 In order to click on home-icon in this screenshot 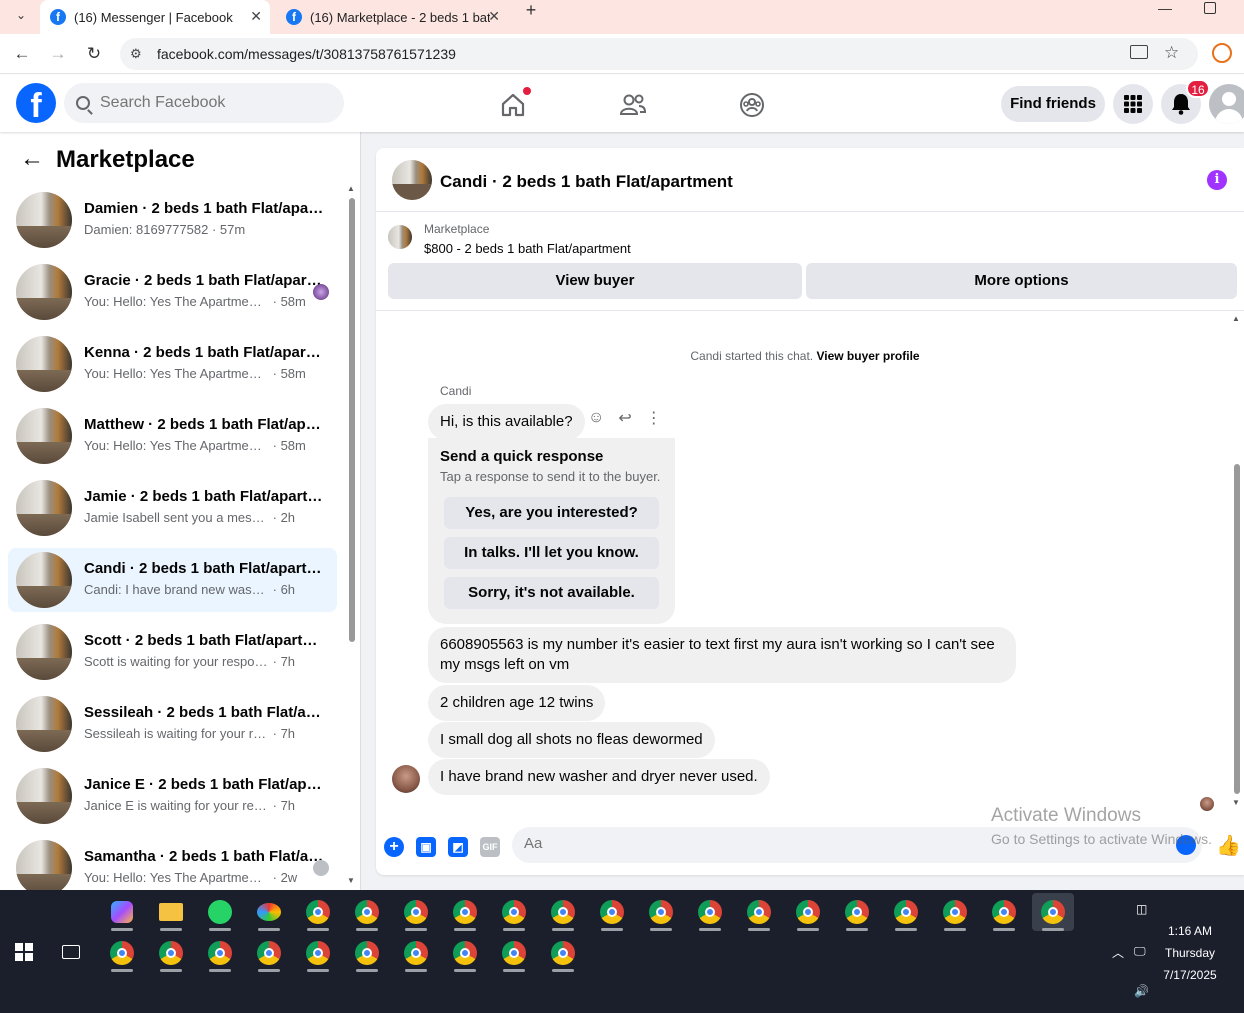, I will do `click(515, 103)`.